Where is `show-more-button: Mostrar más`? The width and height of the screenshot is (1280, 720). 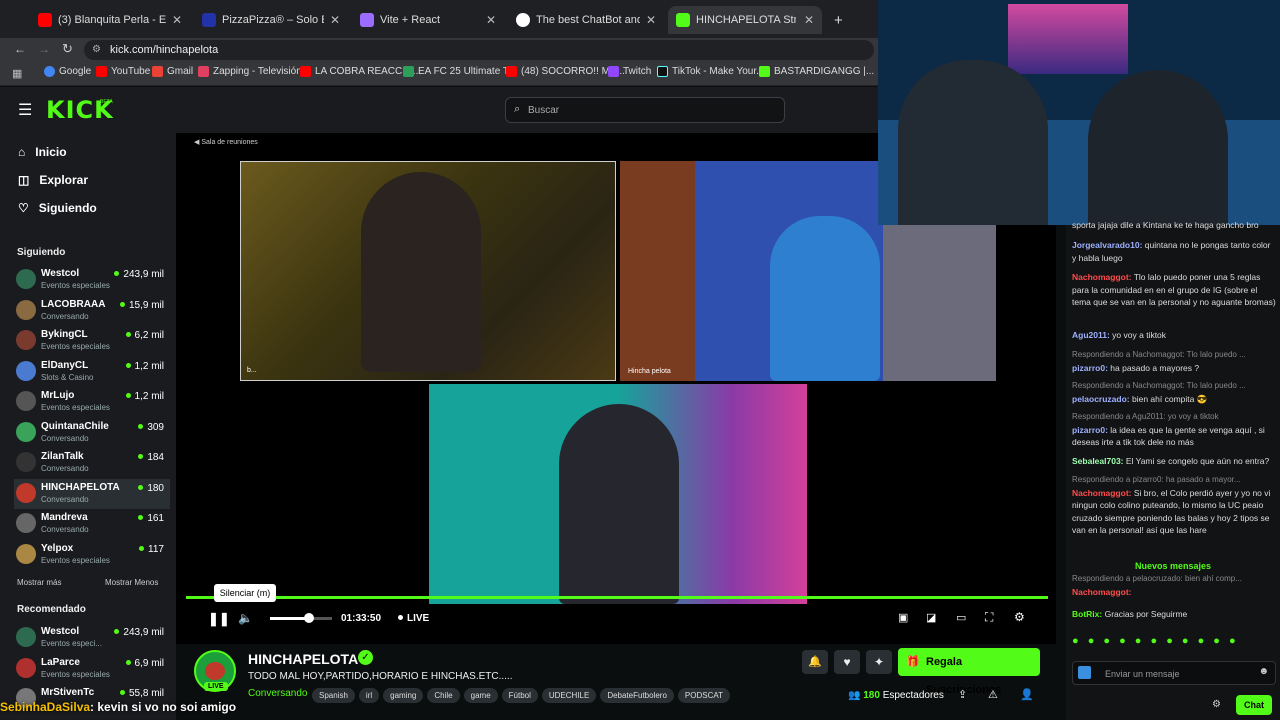
show-more-button: Mostrar más is located at coordinates (39, 582).